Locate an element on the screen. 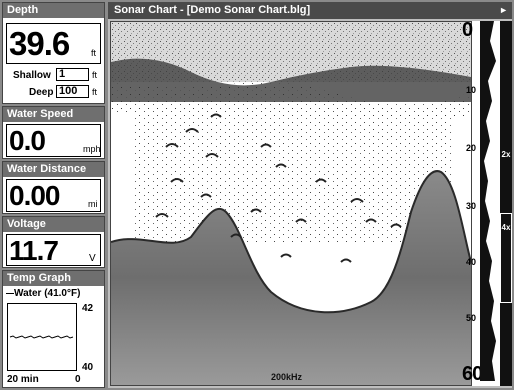  depth-unit: ft is located at coordinates (94, 53).